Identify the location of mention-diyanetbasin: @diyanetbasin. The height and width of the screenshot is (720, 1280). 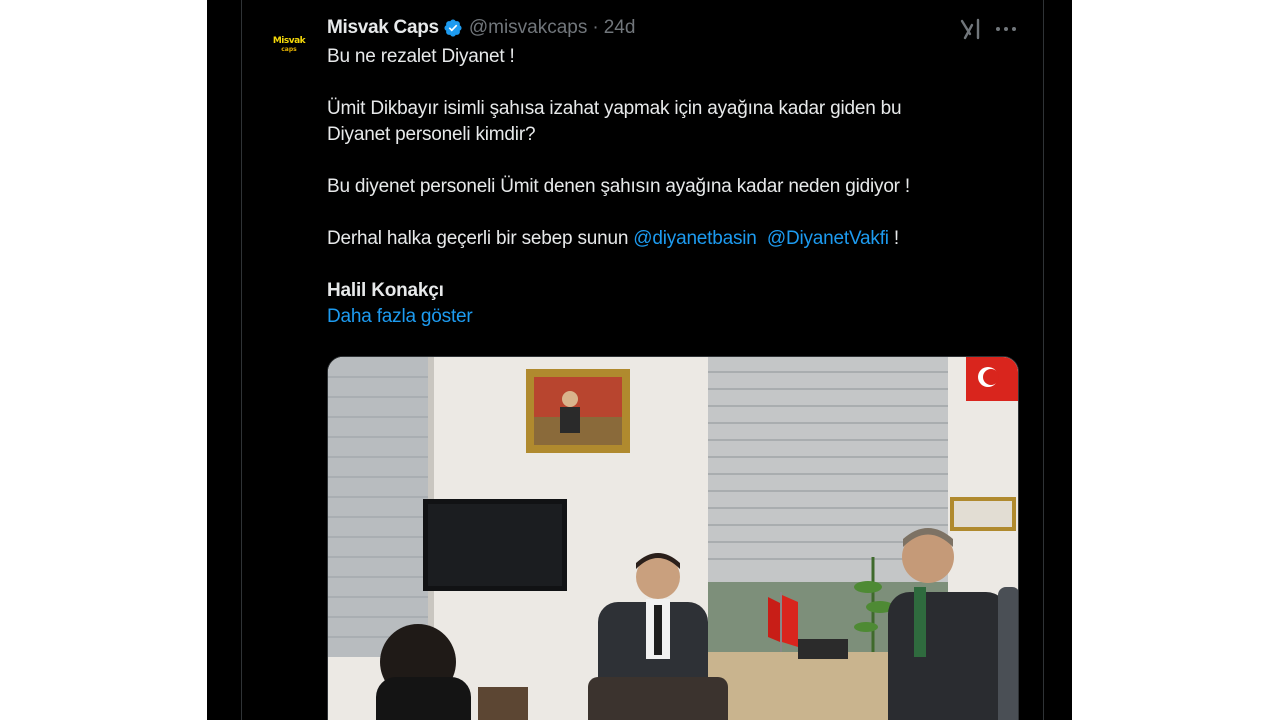
(695, 238).